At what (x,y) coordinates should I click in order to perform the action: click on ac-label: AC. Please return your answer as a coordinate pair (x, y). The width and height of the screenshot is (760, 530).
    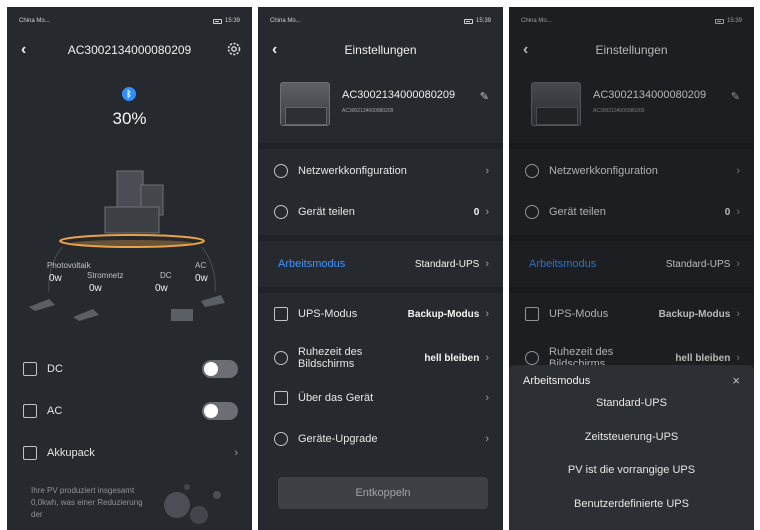
    Looking at the image, I should click on (201, 265).